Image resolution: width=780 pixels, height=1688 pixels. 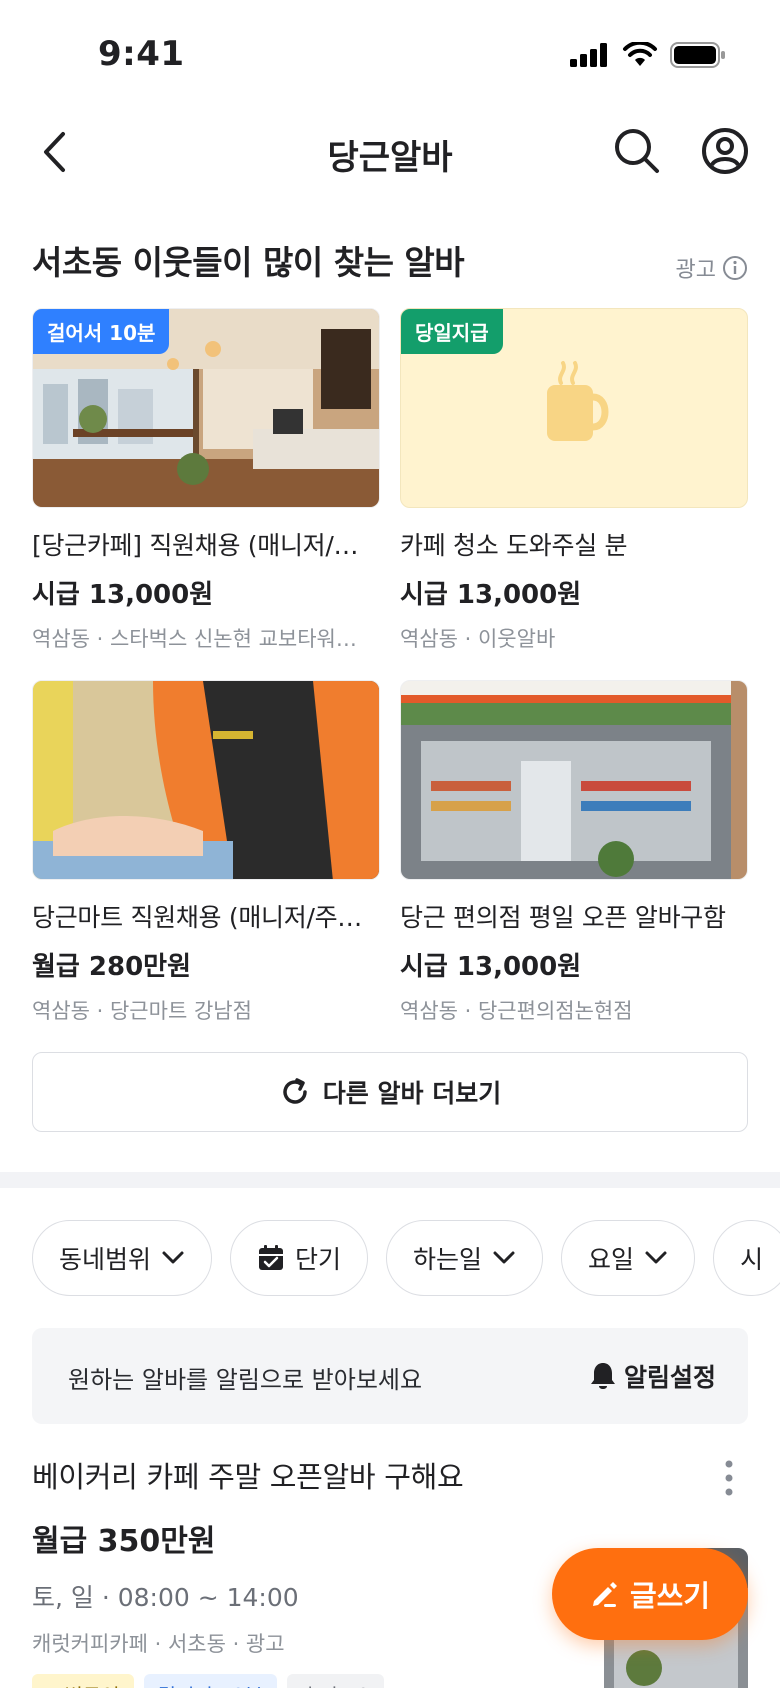 I want to click on filter-chip-label: 단기, so click(x=318, y=1259).